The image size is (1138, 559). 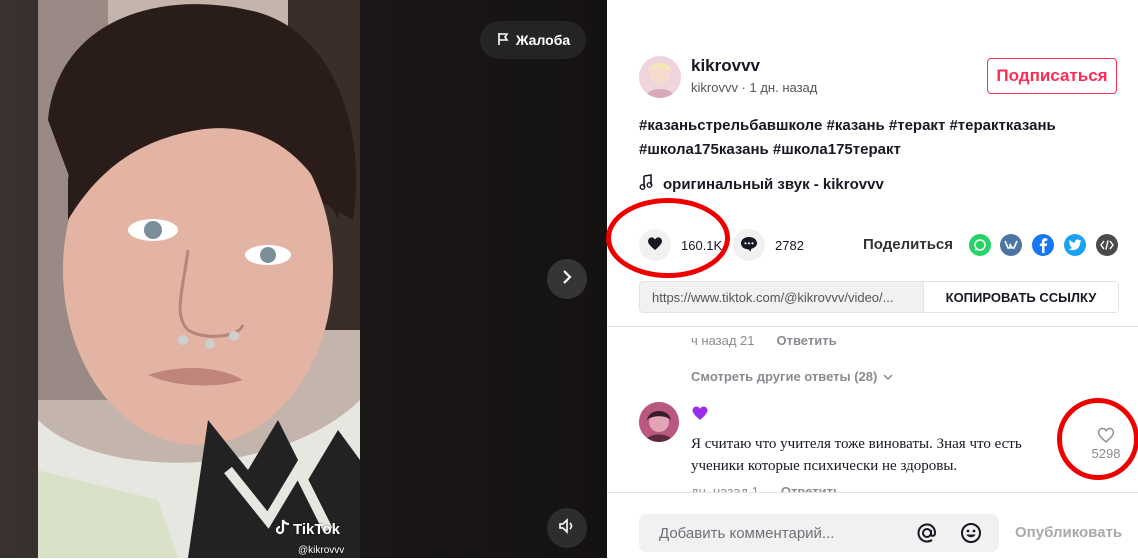 I want to click on next-video-button, so click(x=567, y=279).